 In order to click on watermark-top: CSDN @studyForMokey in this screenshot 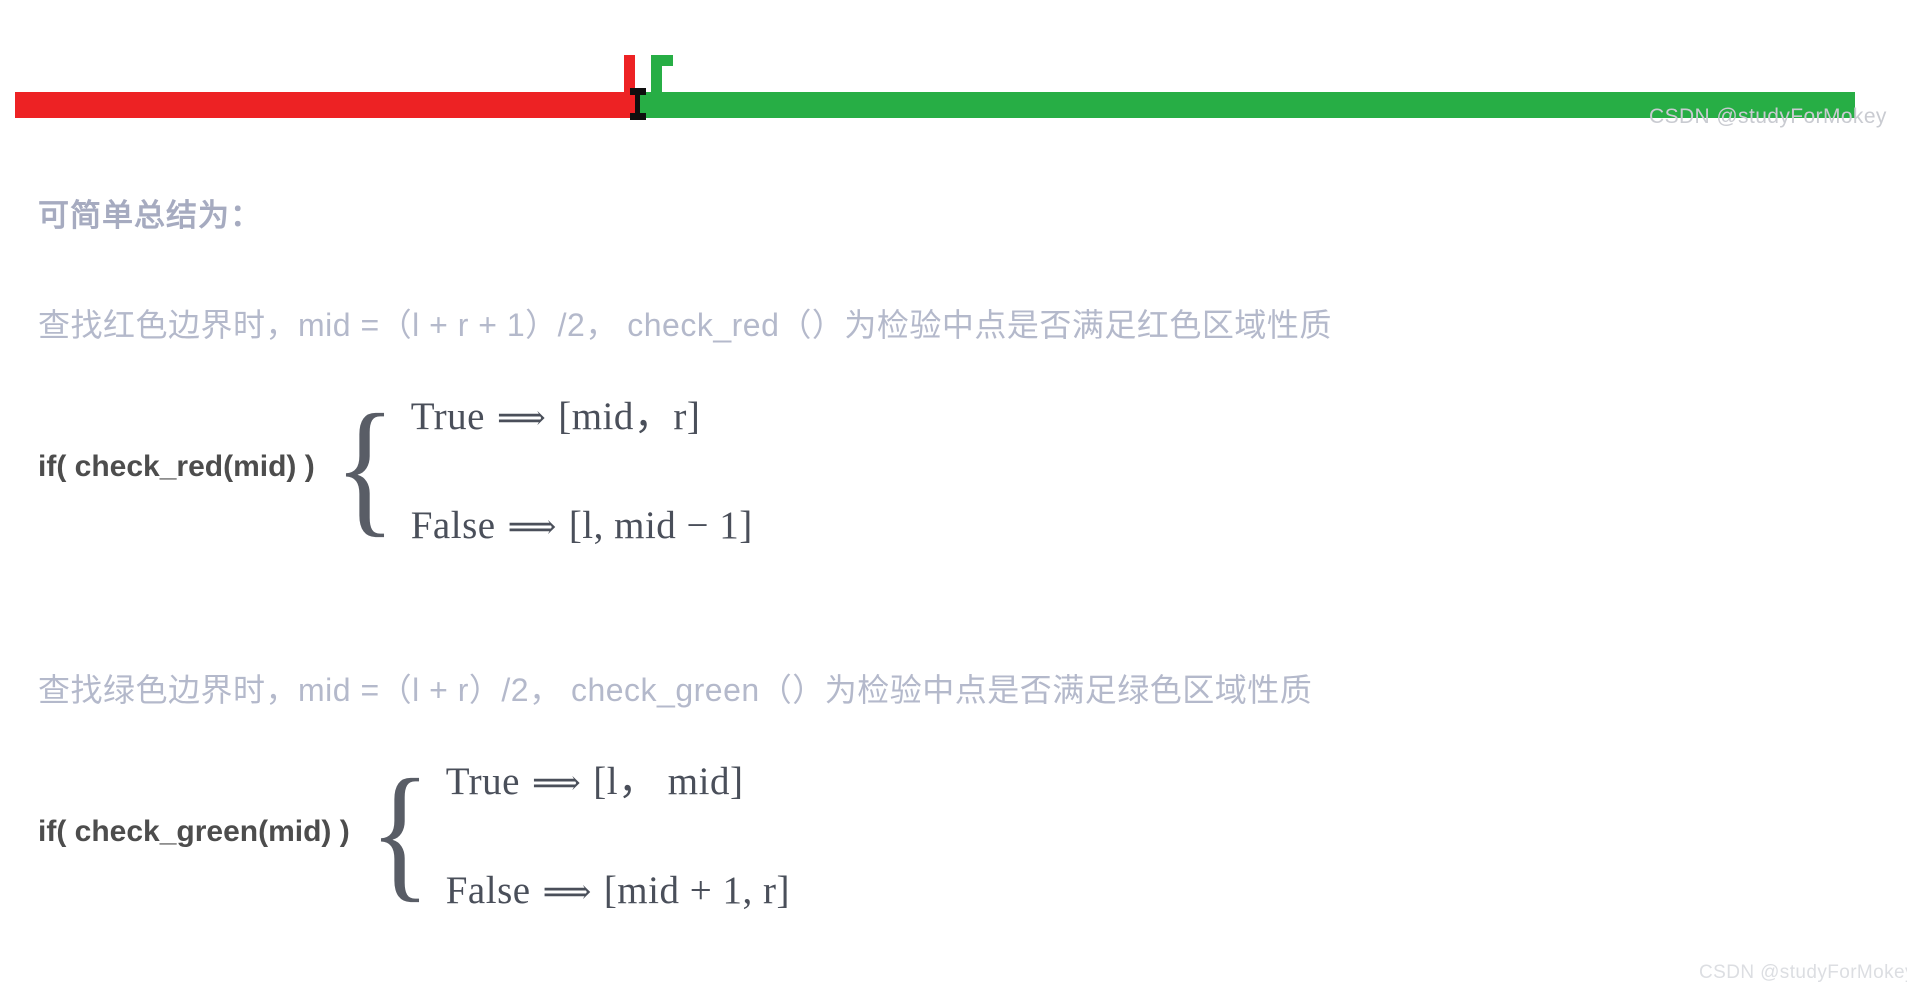, I will do `click(1768, 116)`.